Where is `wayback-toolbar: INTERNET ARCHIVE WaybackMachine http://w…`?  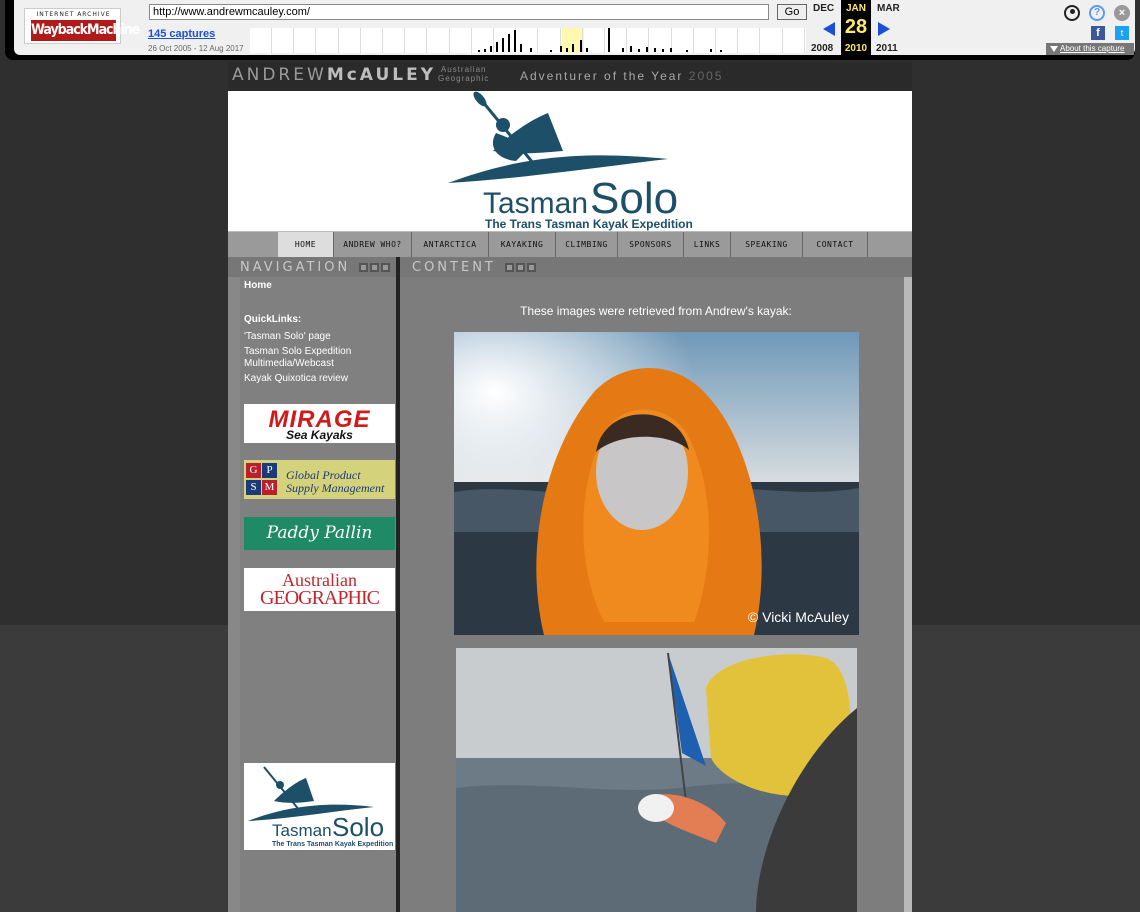
wayback-toolbar: INTERNET ARCHIVE WaybackMachine http://w… is located at coordinates (570, 30).